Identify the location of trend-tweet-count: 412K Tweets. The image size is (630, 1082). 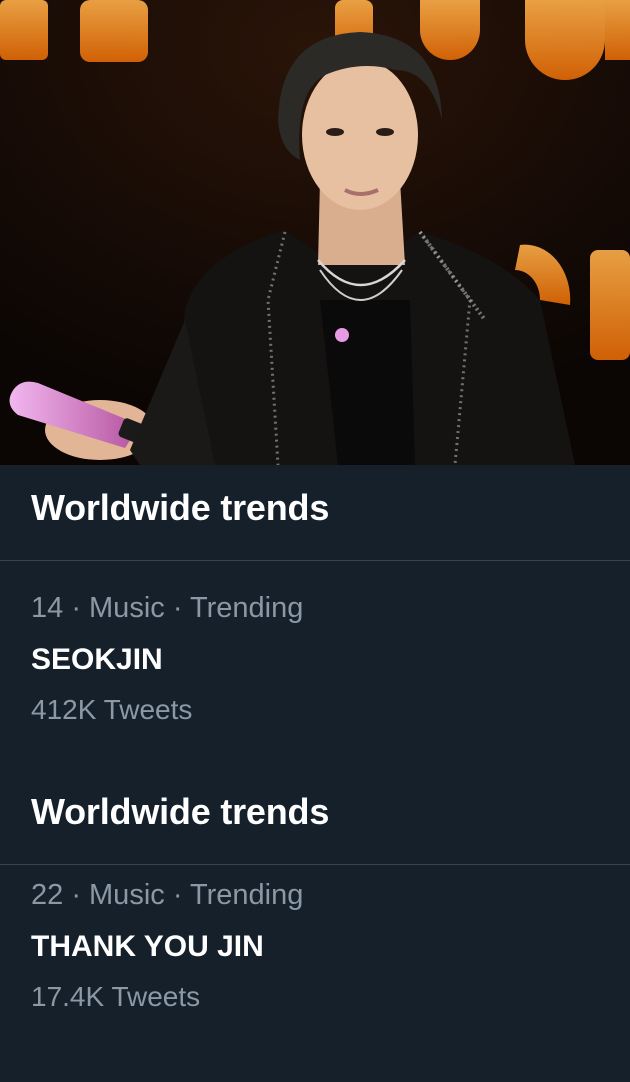
(112, 709).